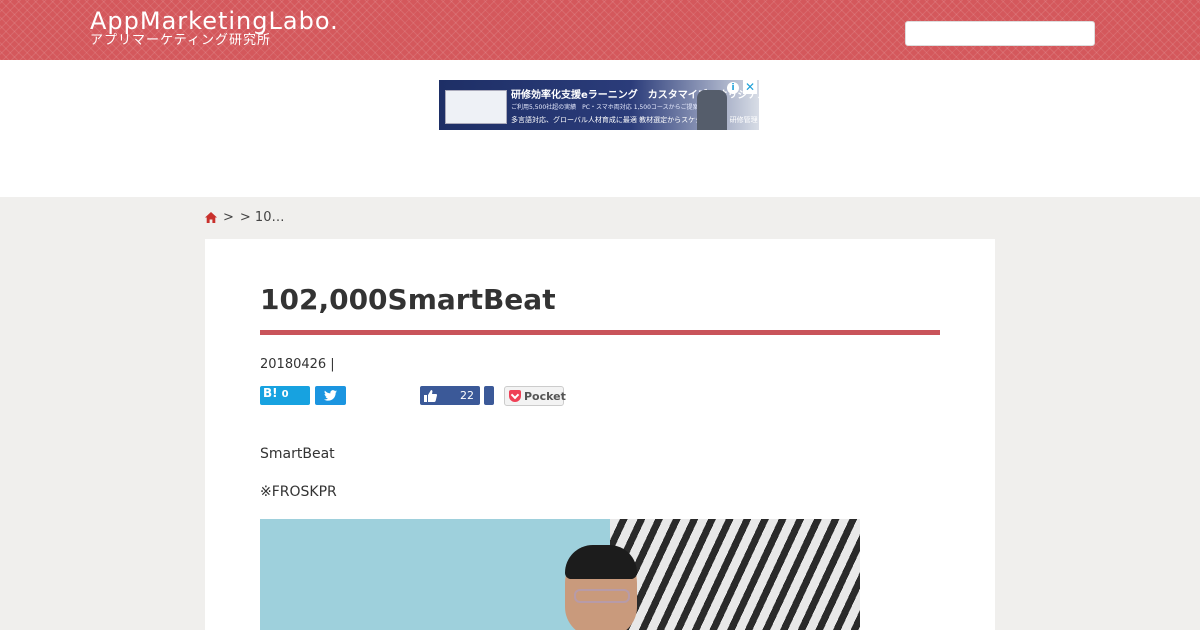  I want to click on ad-info-icon: i, so click(733, 88).